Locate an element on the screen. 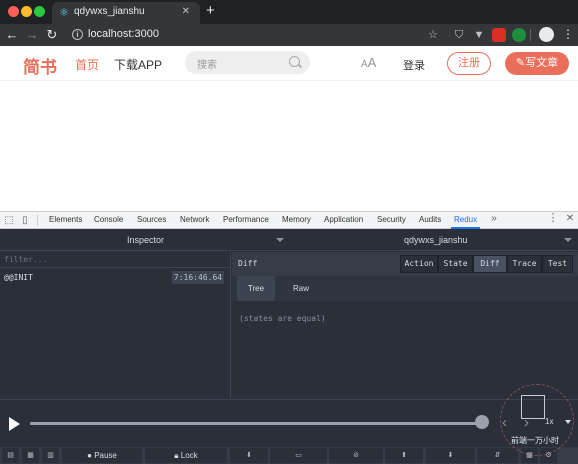 Image resolution: width=578 pixels, height=464 pixels. address-bar: localhost:3000 is located at coordinates (123, 34).